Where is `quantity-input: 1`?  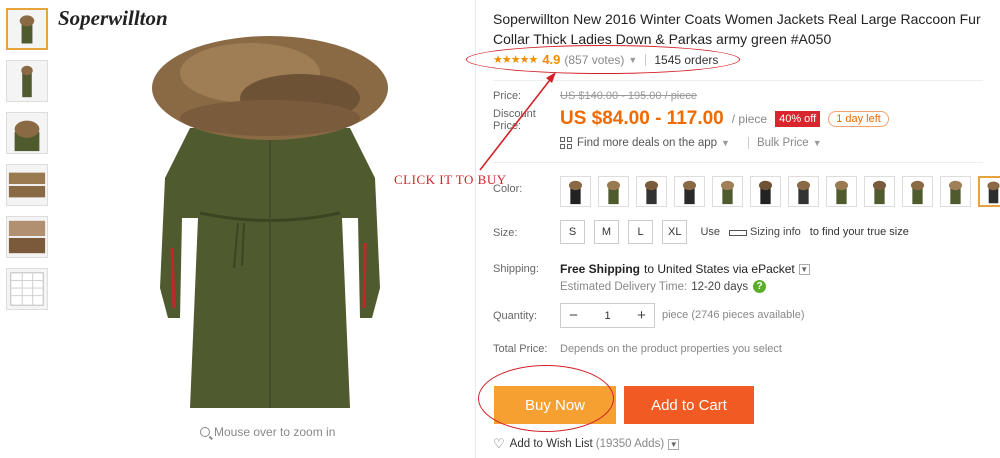
quantity-input: 1 is located at coordinates (607, 316).